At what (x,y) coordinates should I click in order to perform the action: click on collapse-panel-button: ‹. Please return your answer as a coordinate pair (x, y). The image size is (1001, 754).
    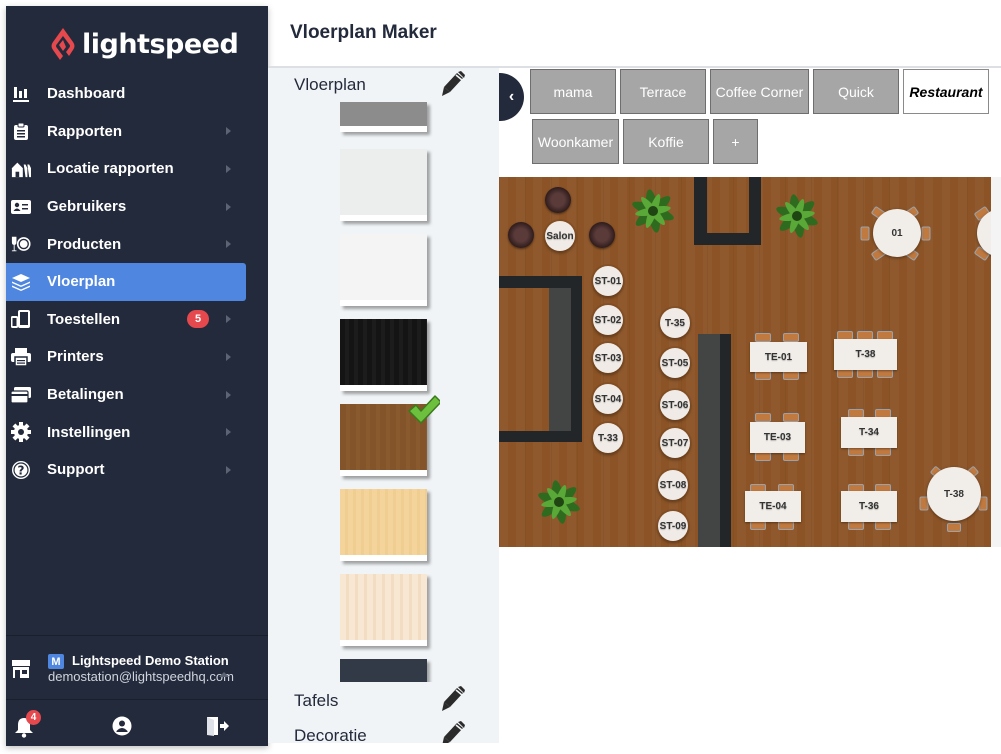
    Looking at the image, I should click on (511, 97).